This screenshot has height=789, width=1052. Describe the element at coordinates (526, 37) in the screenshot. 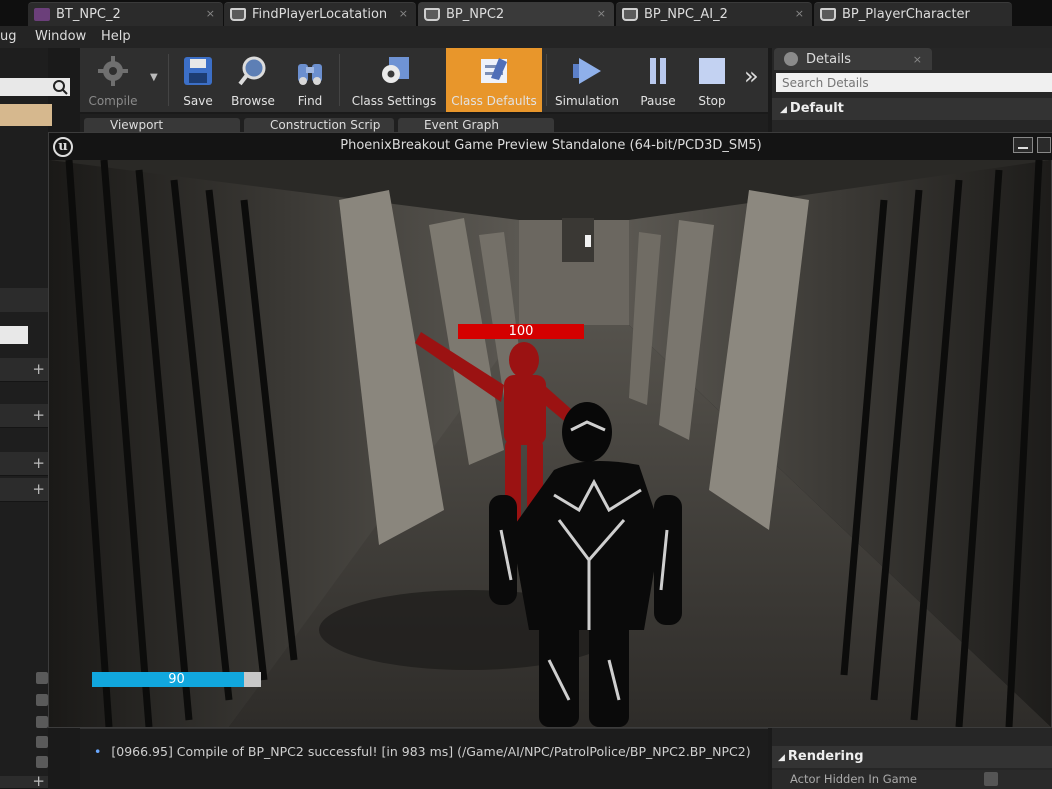

I see `menu-bar: ug Window Help` at that location.